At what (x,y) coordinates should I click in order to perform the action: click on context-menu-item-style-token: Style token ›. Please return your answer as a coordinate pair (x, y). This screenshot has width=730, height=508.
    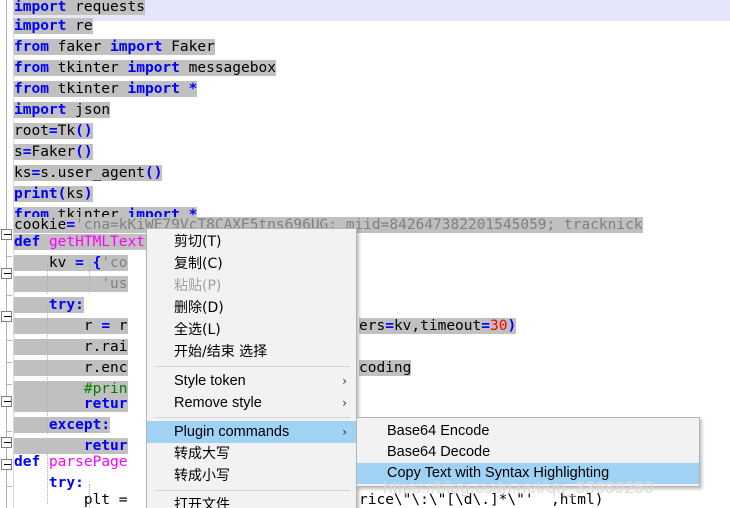
    Looking at the image, I should click on (251, 381).